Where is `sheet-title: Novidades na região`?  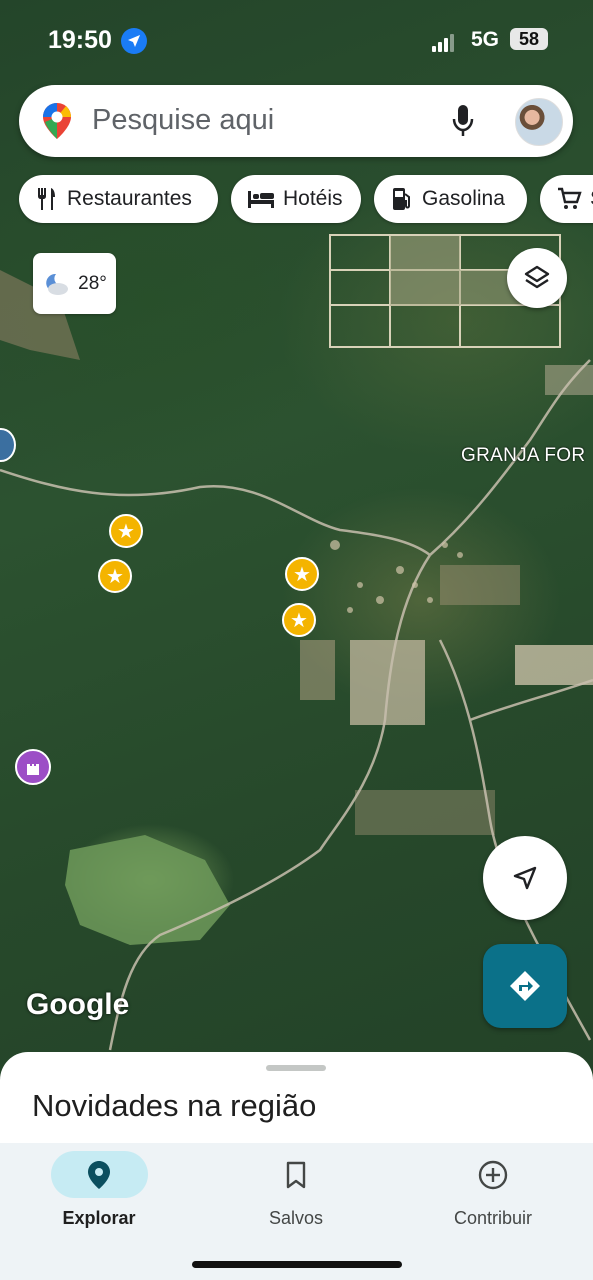
sheet-title: Novidades na região is located at coordinates (174, 1105).